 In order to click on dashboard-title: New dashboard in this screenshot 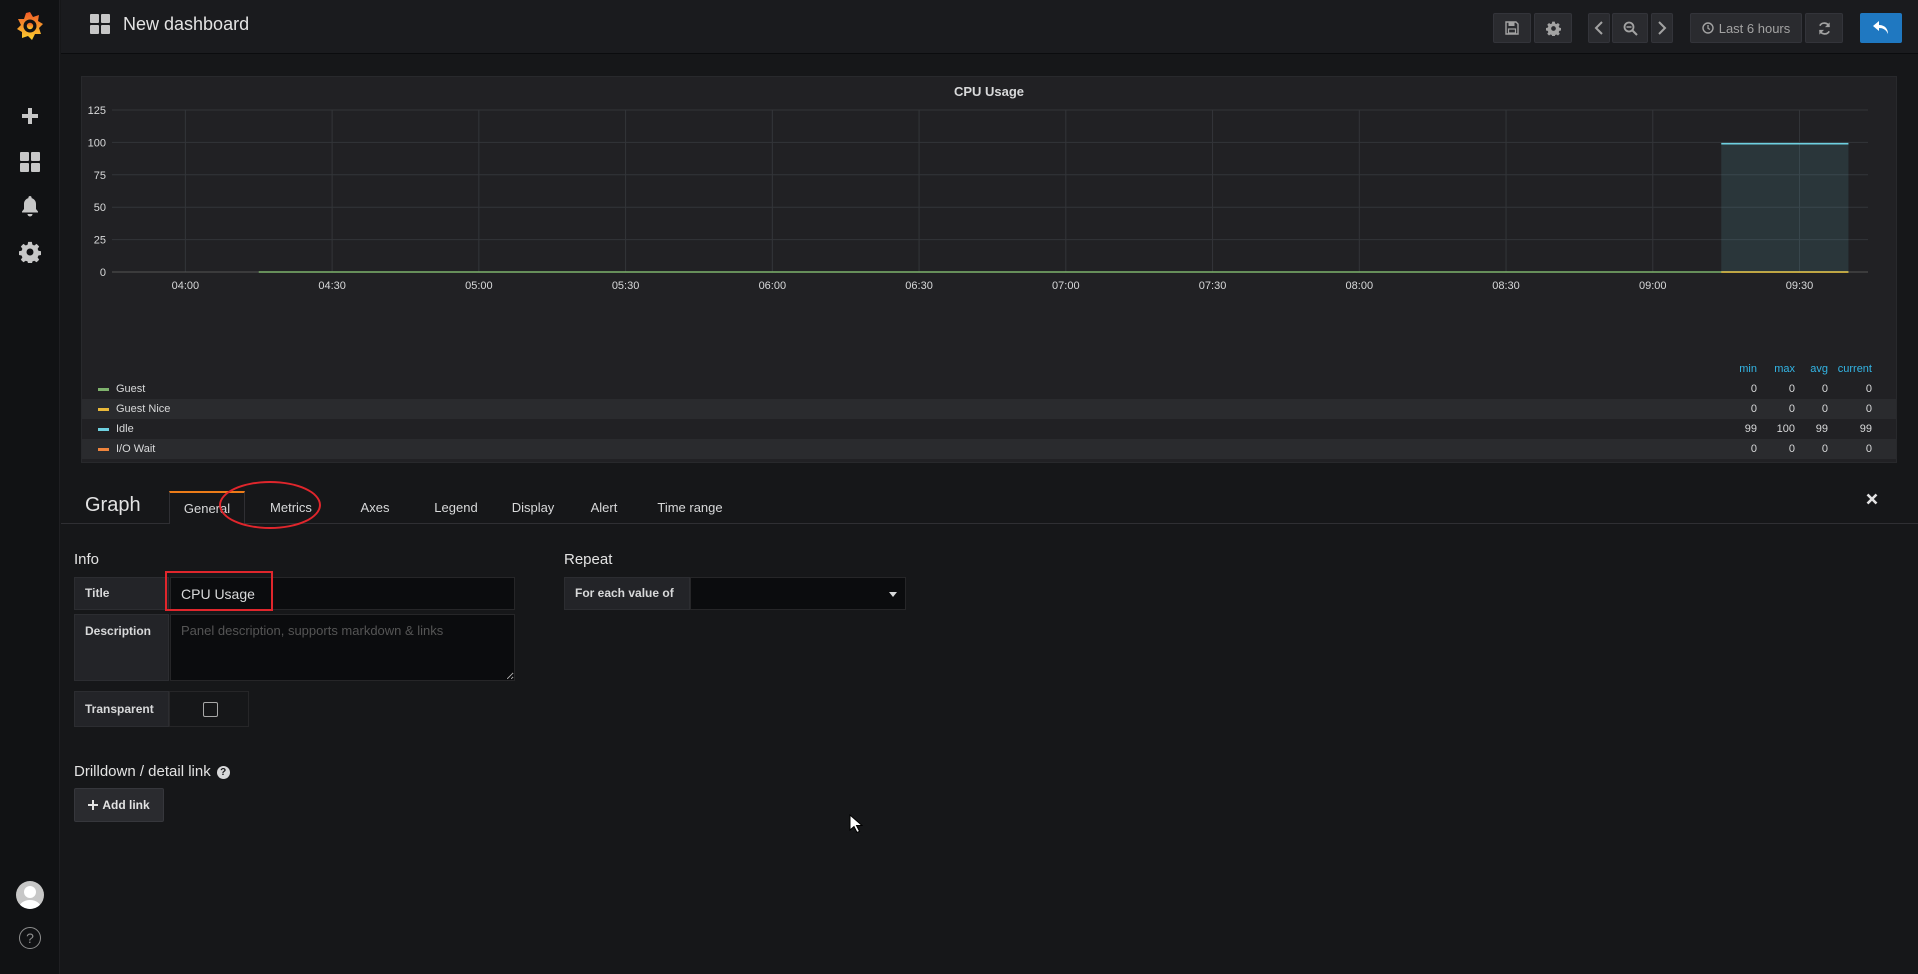, I will do `click(169, 24)`.